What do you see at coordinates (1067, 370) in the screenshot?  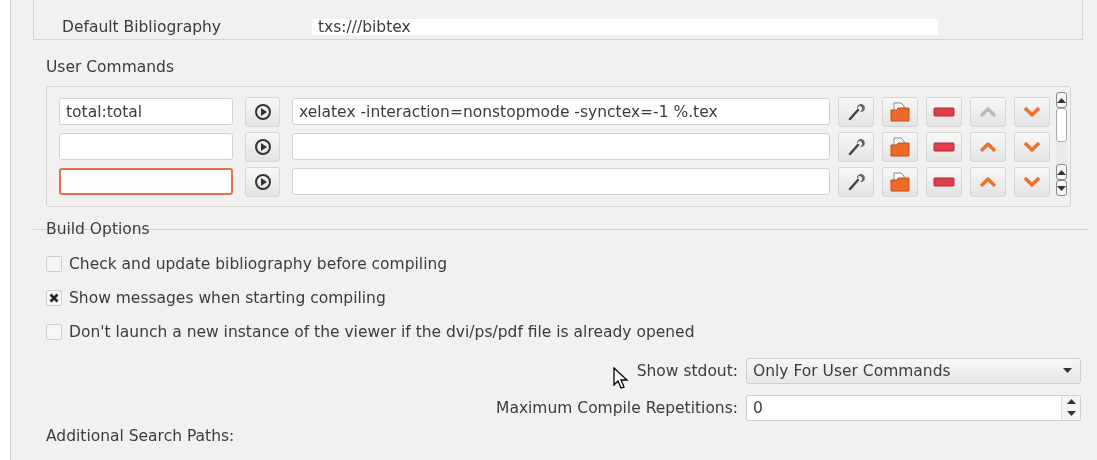 I see `dropdown-arrow-icon` at bounding box center [1067, 370].